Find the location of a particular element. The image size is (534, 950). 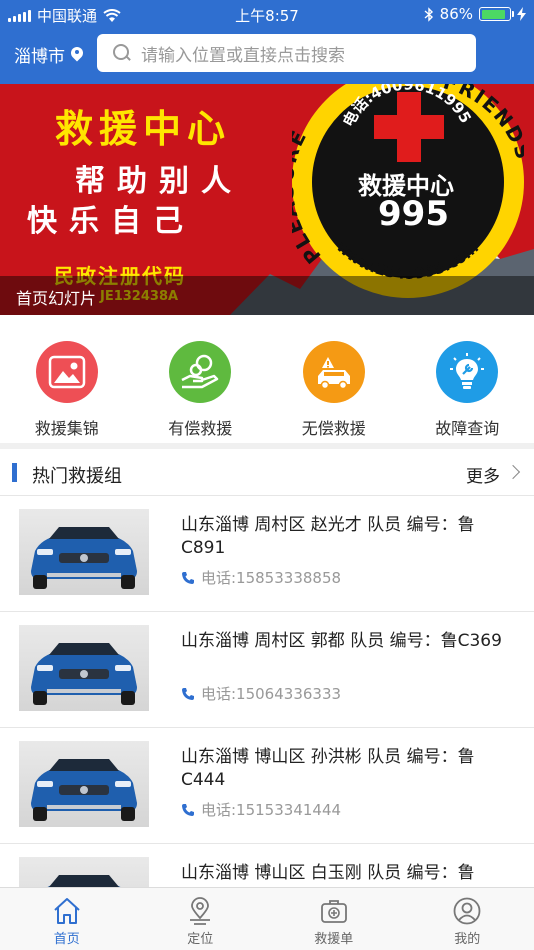

banner-caption: 首页幻灯片 is located at coordinates (56, 298).